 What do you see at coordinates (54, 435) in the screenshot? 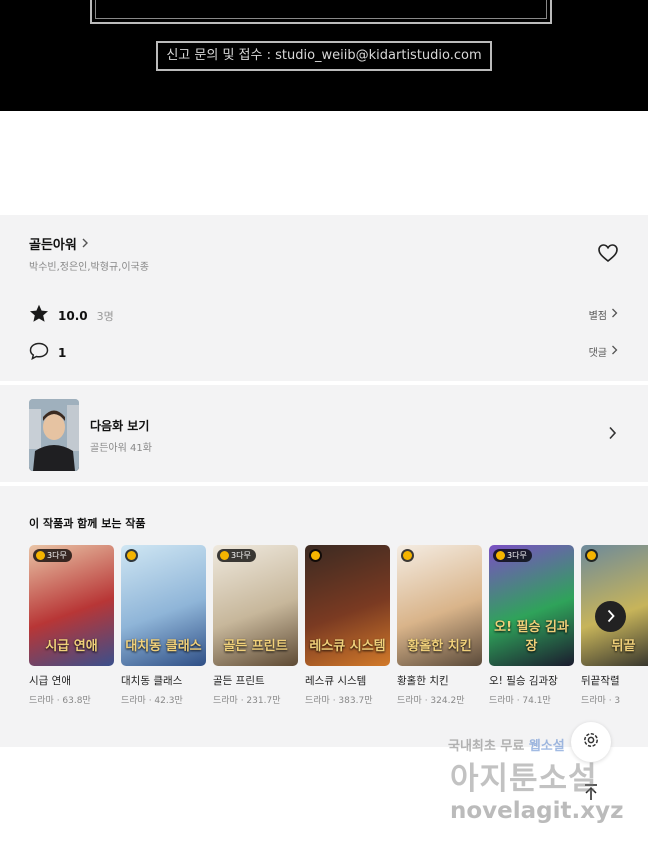
I see `next-episode-thumbnail` at bounding box center [54, 435].